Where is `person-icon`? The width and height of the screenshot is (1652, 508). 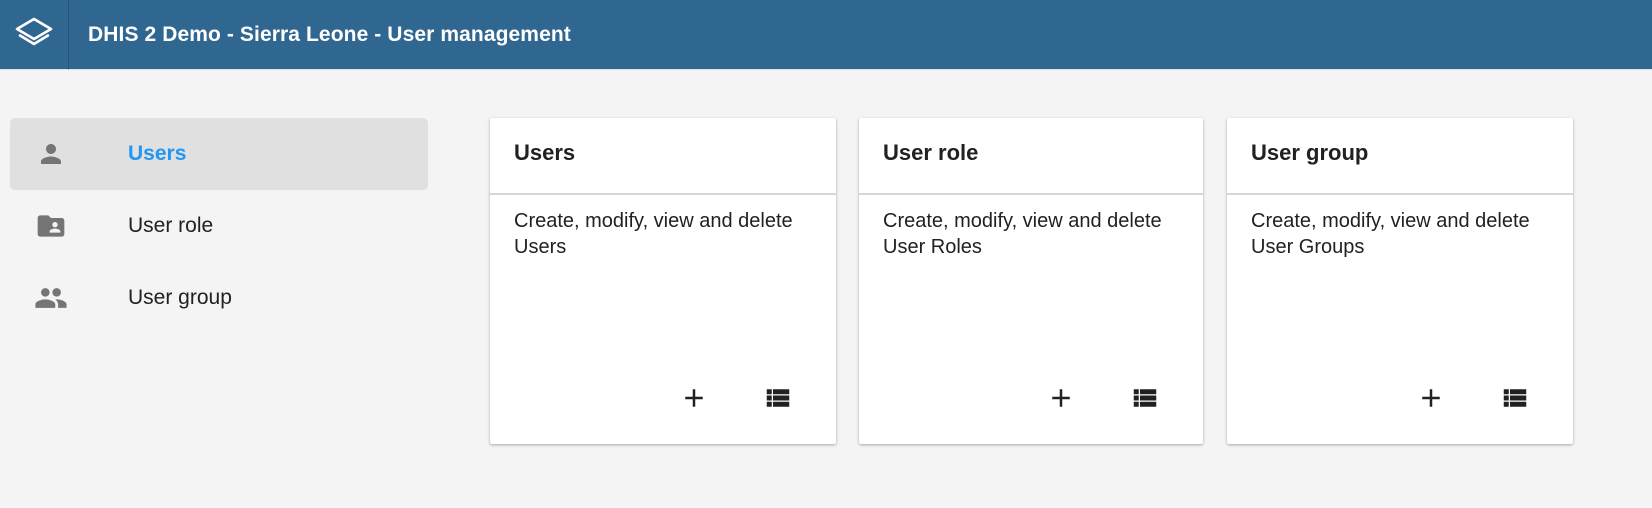
person-icon is located at coordinates (51, 154).